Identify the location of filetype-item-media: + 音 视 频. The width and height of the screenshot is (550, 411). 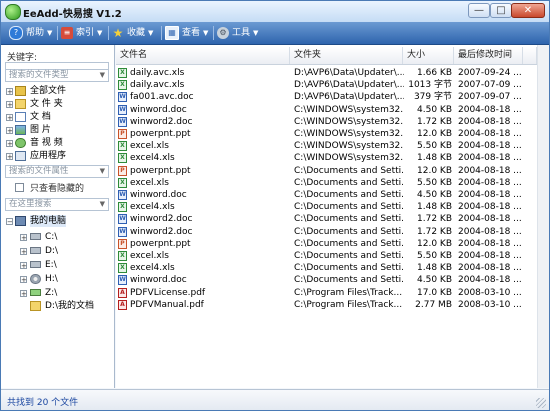
(57, 143).